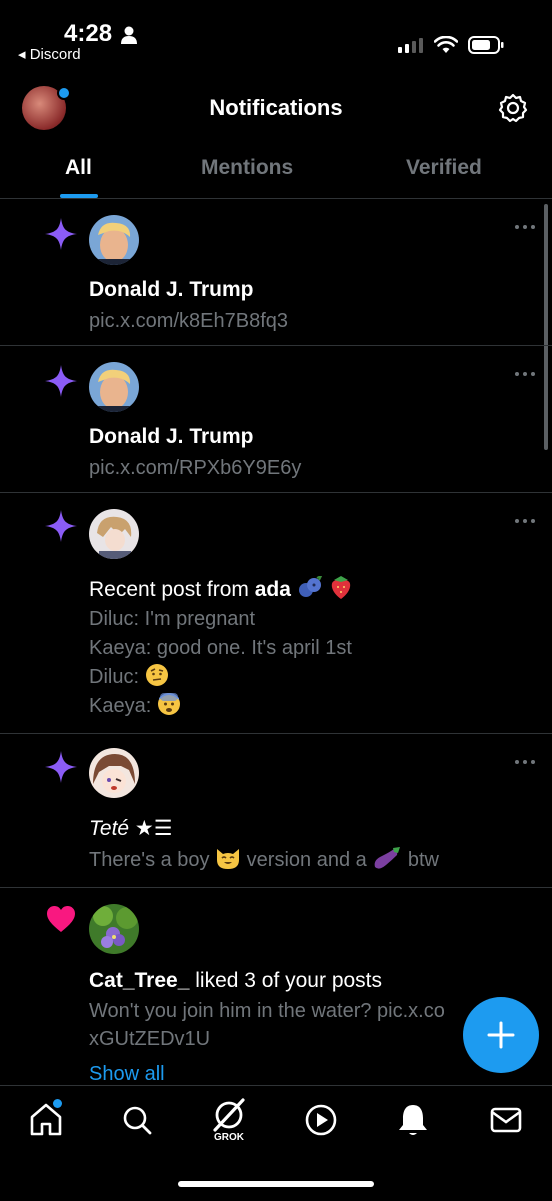 Image resolution: width=552 pixels, height=1201 pixels. What do you see at coordinates (321, 1120) in the screenshot?
I see `video-play-icon` at bounding box center [321, 1120].